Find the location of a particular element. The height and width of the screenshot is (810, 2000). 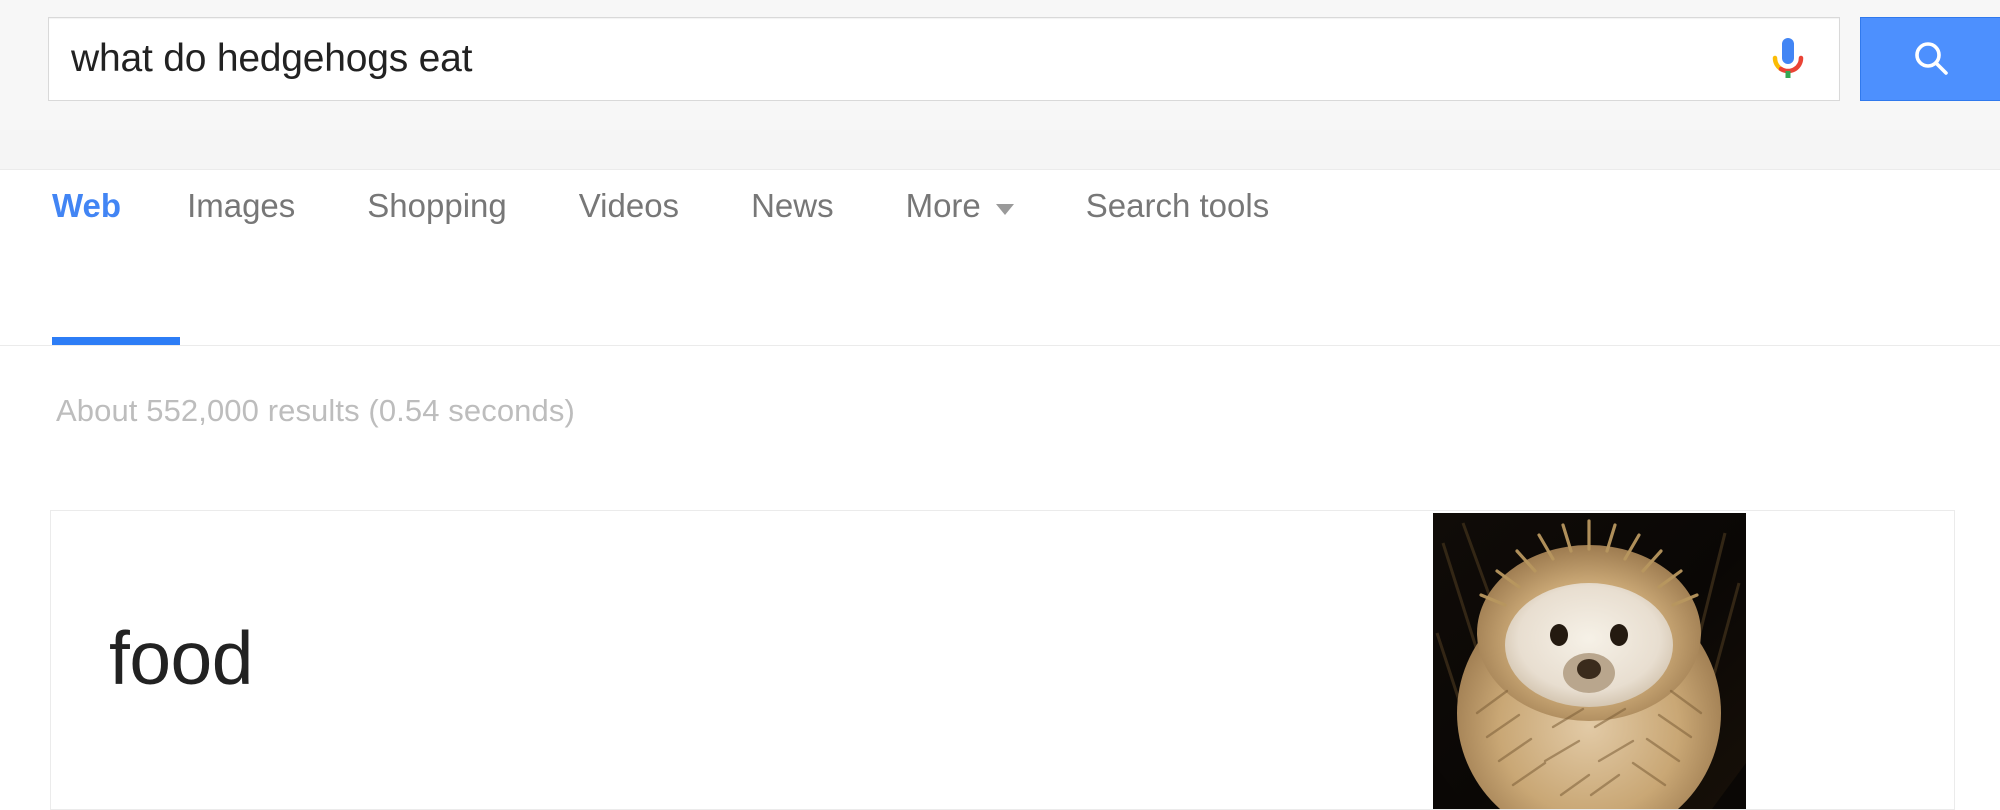

tab-more-label: More is located at coordinates (943, 205).